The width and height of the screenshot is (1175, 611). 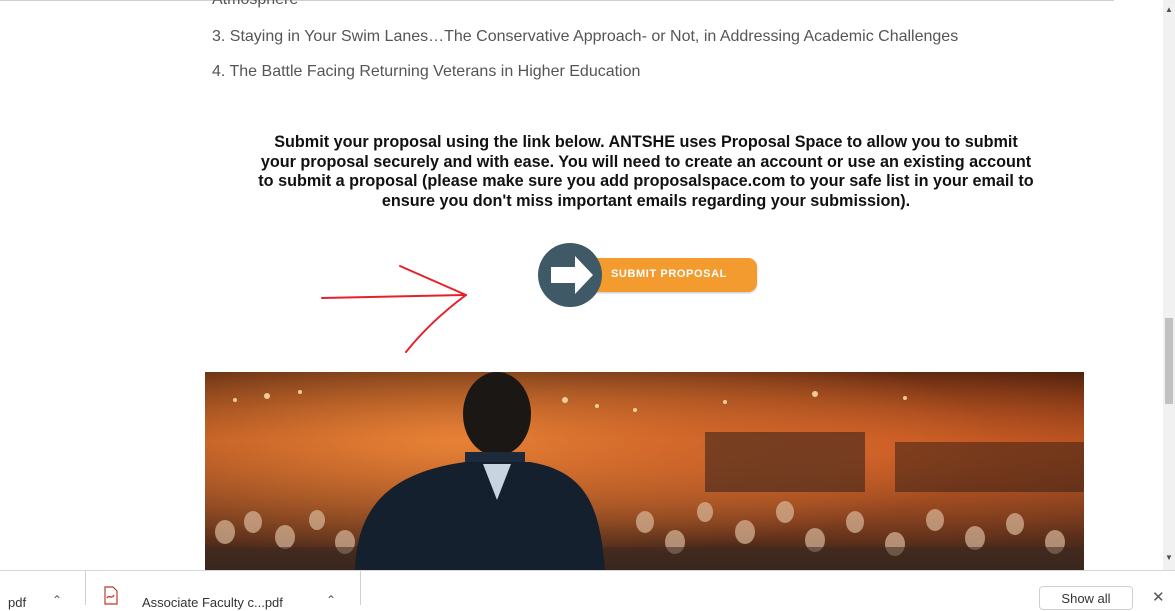 I want to click on clipped-list-item-text: Atmosphere, so click(x=255, y=4).